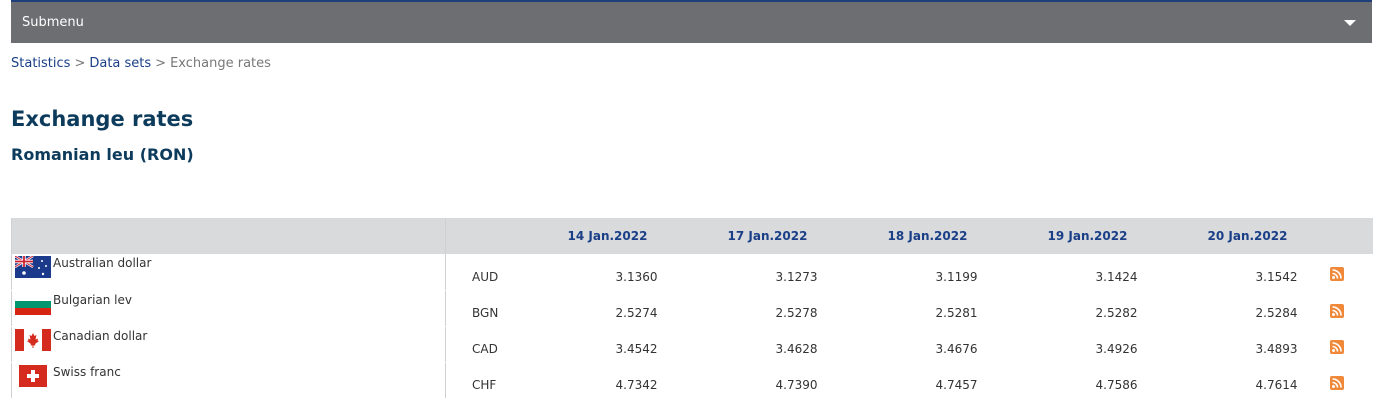 The image size is (1400, 400). I want to click on rate-value: 3.1424, so click(1087, 272).